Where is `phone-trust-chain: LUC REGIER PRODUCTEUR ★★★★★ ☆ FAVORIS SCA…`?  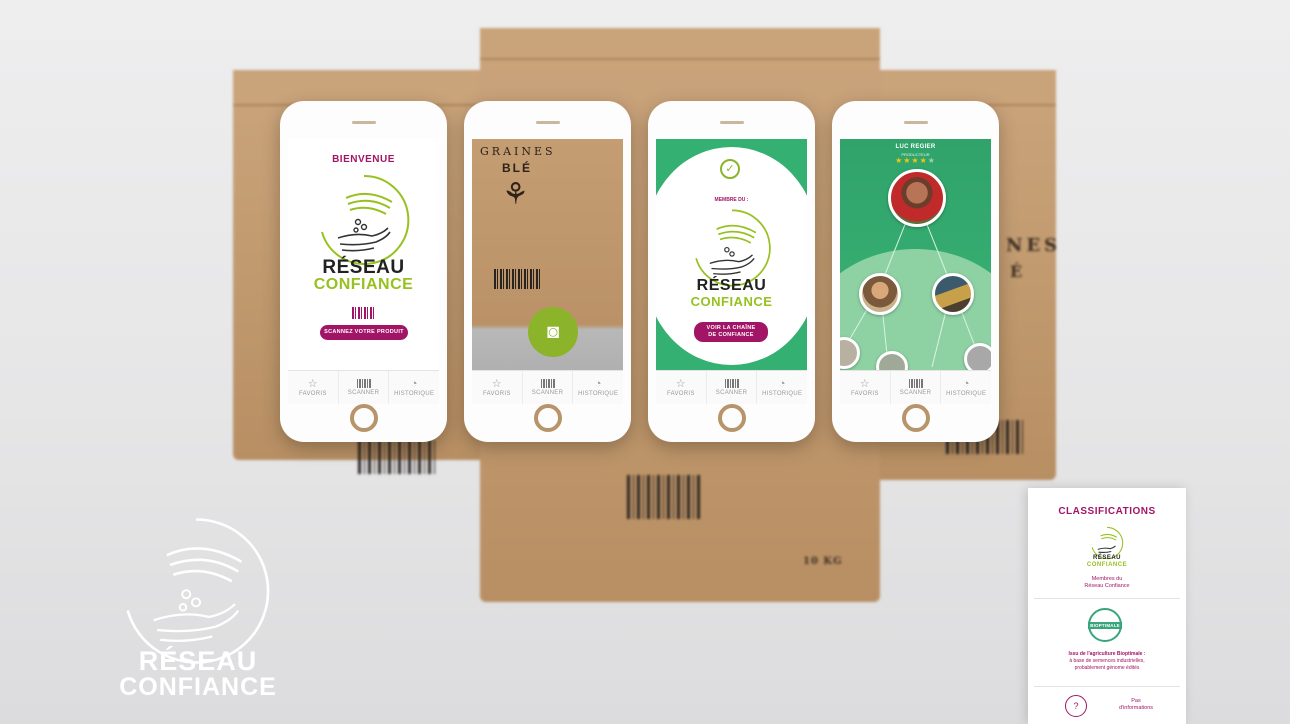 phone-trust-chain: LUC REGIER PRODUCTEUR ★★★★★ ☆ FAVORIS SCA… is located at coordinates (915, 271).